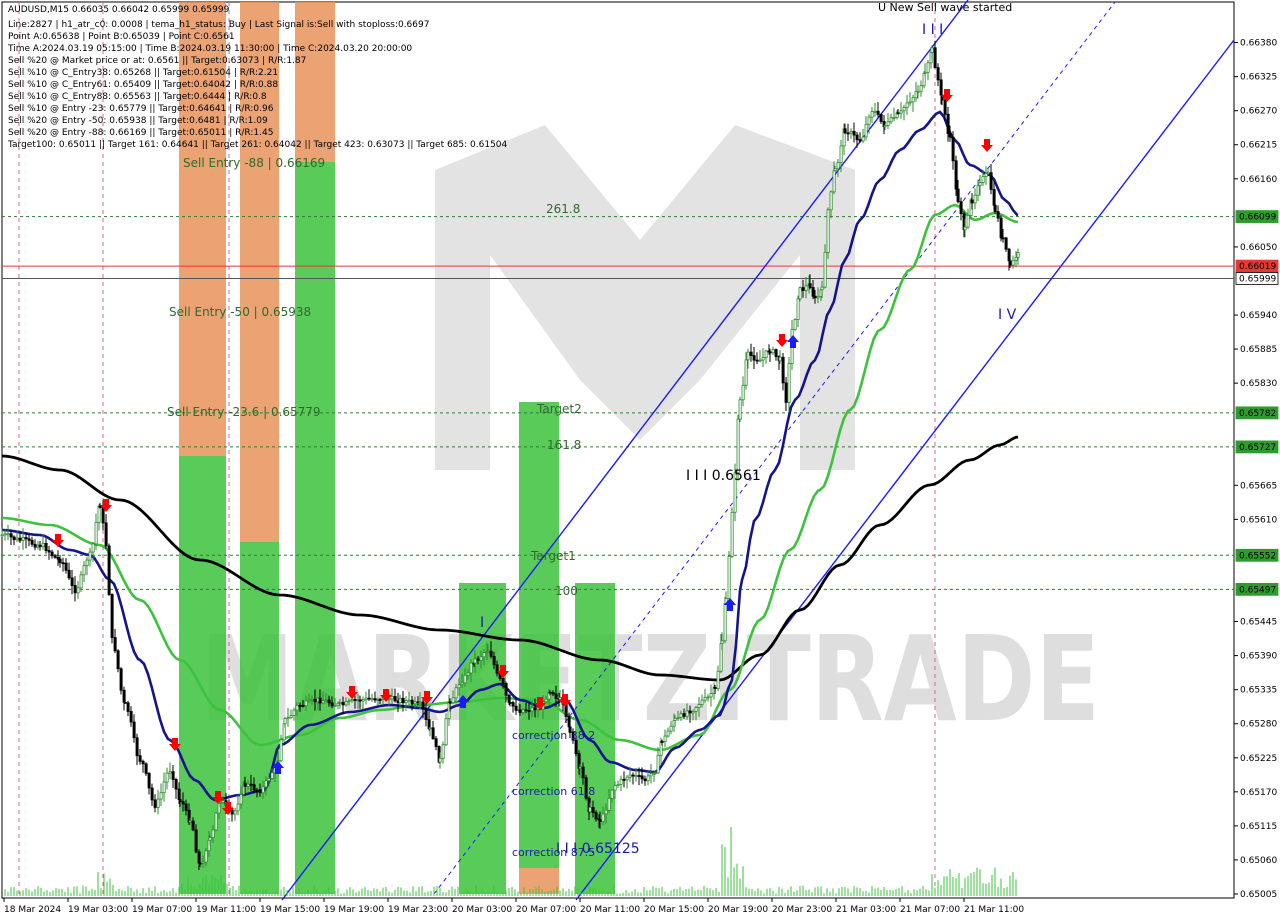 This screenshot has width=1280, height=920. Describe the element at coordinates (945, 7) in the screenshot. I see `wave-label: U New Sell wave started` at that location.